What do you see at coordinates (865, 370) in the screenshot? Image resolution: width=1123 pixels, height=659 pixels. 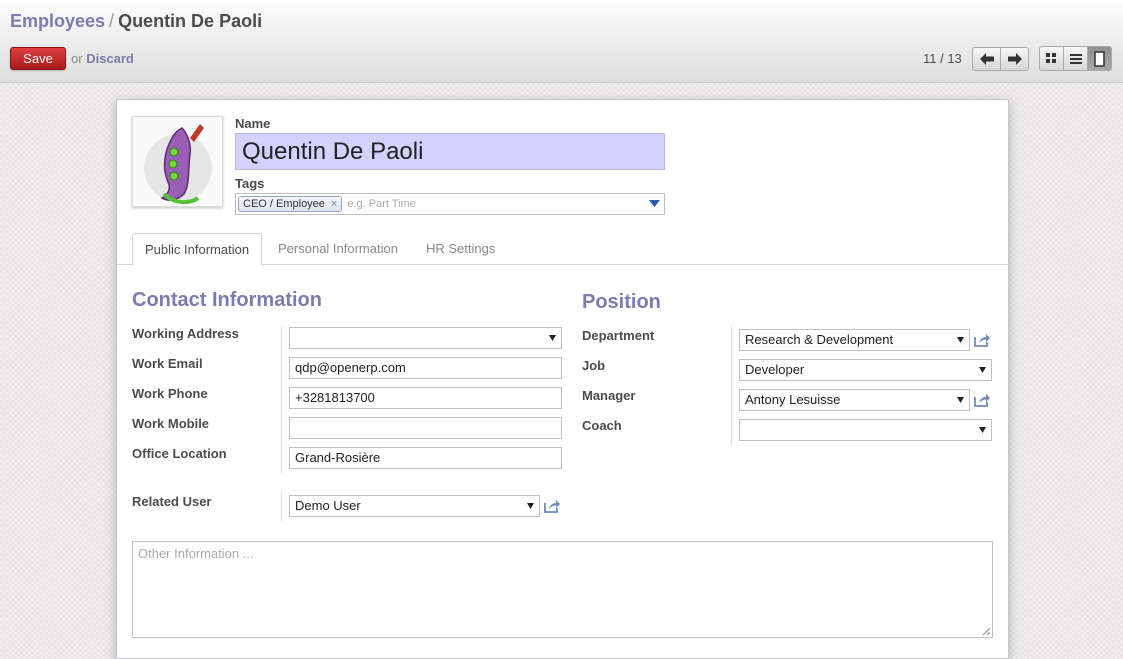 I see `job-select: Developer` at bounding box center [865, 370].